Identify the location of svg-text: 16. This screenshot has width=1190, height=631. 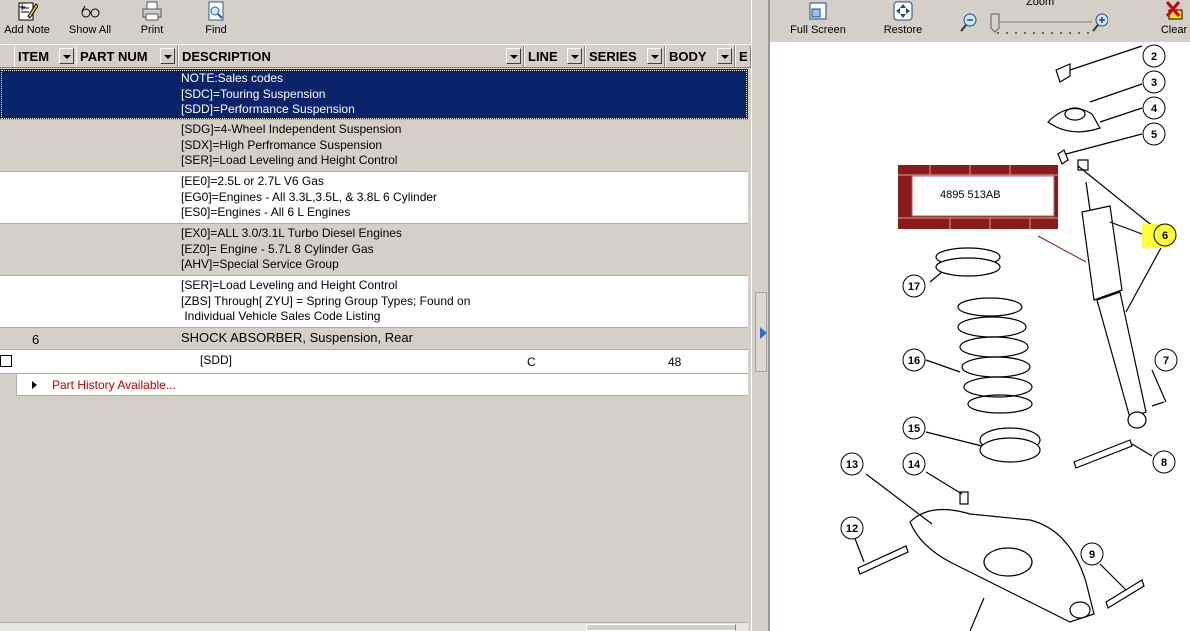
(914, 361).